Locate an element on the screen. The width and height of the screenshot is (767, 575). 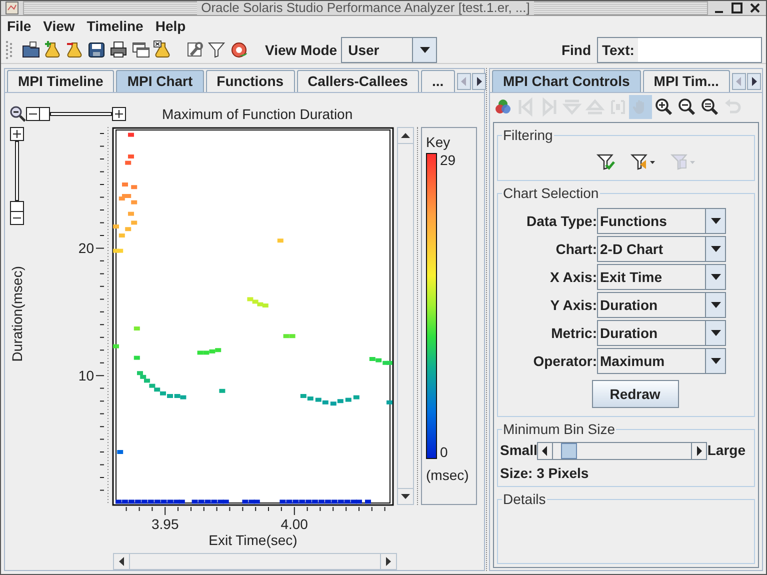
dropdown: Exit Time is located at coordinates (661, 277).